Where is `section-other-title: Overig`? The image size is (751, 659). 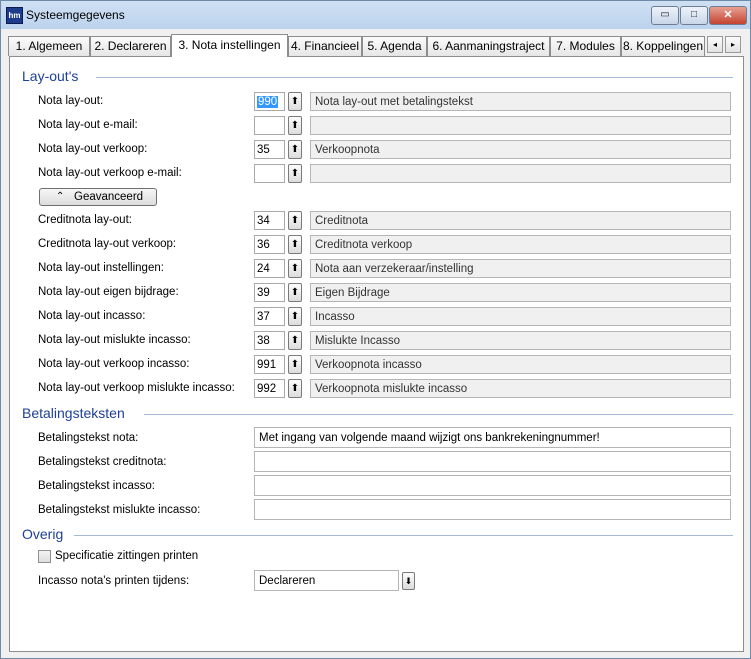
section-other-title: Overig is located at coordinates (43, 534).